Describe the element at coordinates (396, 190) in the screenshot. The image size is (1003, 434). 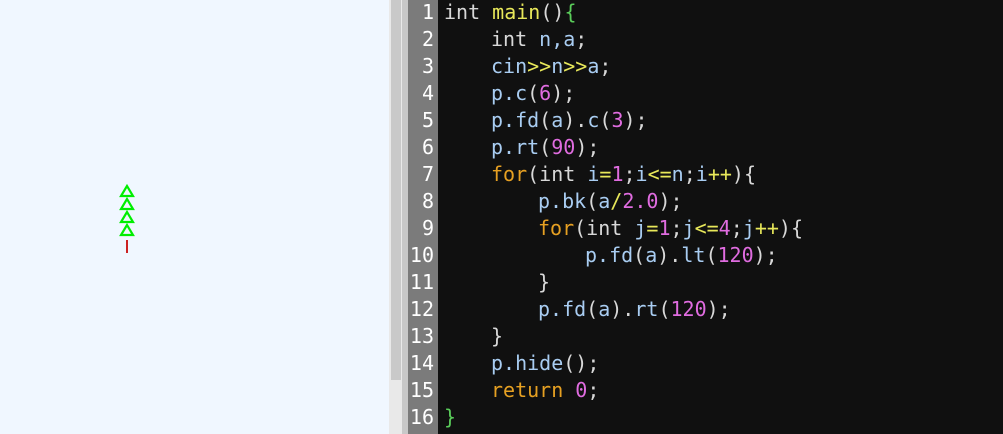
I see `scrollbar-thumb` at that location.